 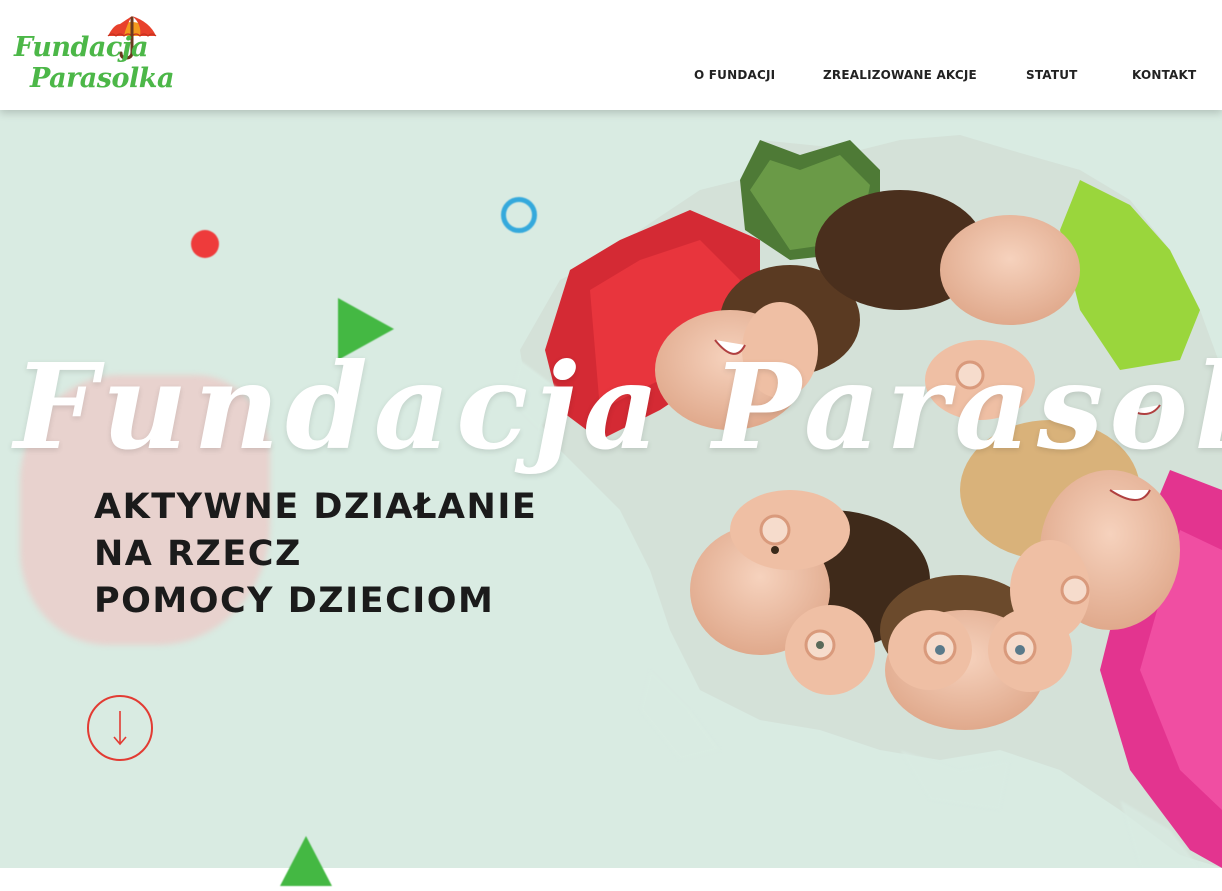 I want to click on green-triangle-bottom-decoration, so click(x=306, y=861).